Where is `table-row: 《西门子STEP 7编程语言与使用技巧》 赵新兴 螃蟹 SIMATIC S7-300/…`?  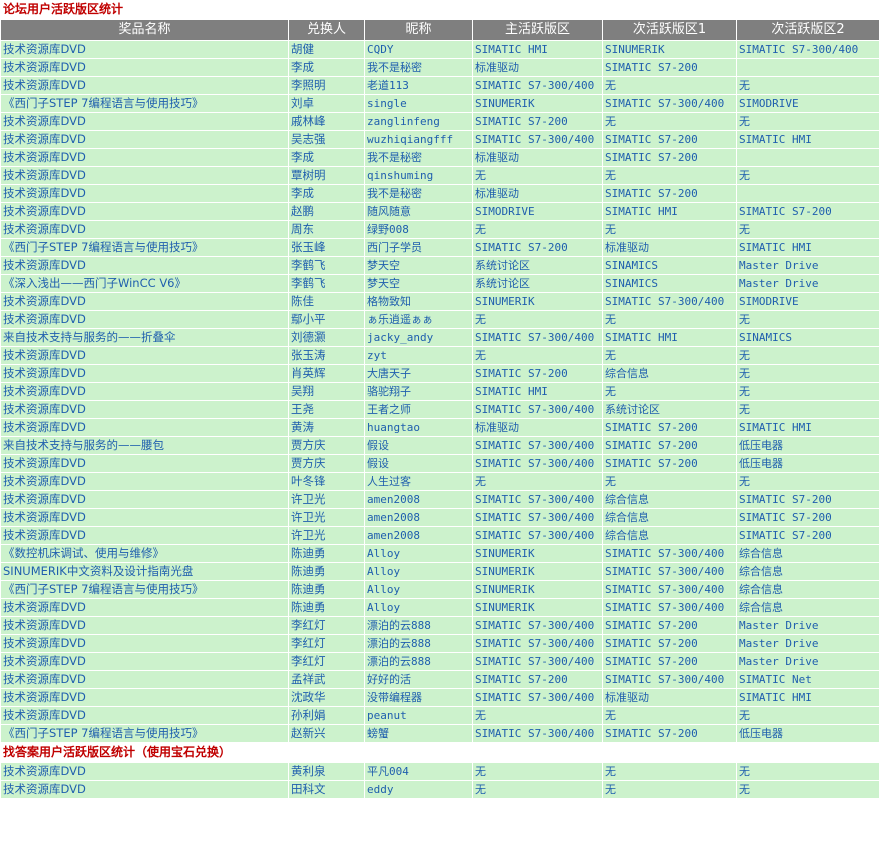 table-row: 《西门子STEP 7编程语言与使用技巧》 赵新兴 螃蟹 SIMATIC S7-300/… is located at coordinates (439, 733).